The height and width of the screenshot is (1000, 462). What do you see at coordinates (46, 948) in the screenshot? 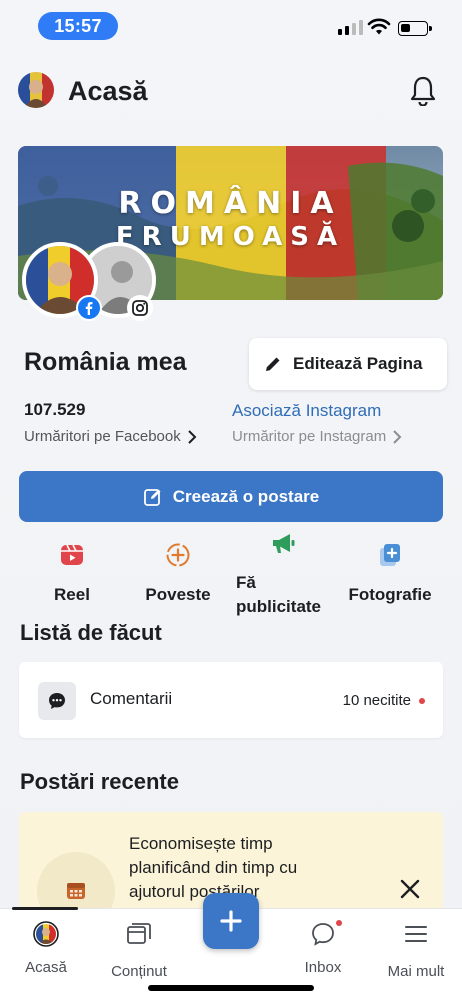
I see `nav-home: Acasă` at bounding box center [46, 948].